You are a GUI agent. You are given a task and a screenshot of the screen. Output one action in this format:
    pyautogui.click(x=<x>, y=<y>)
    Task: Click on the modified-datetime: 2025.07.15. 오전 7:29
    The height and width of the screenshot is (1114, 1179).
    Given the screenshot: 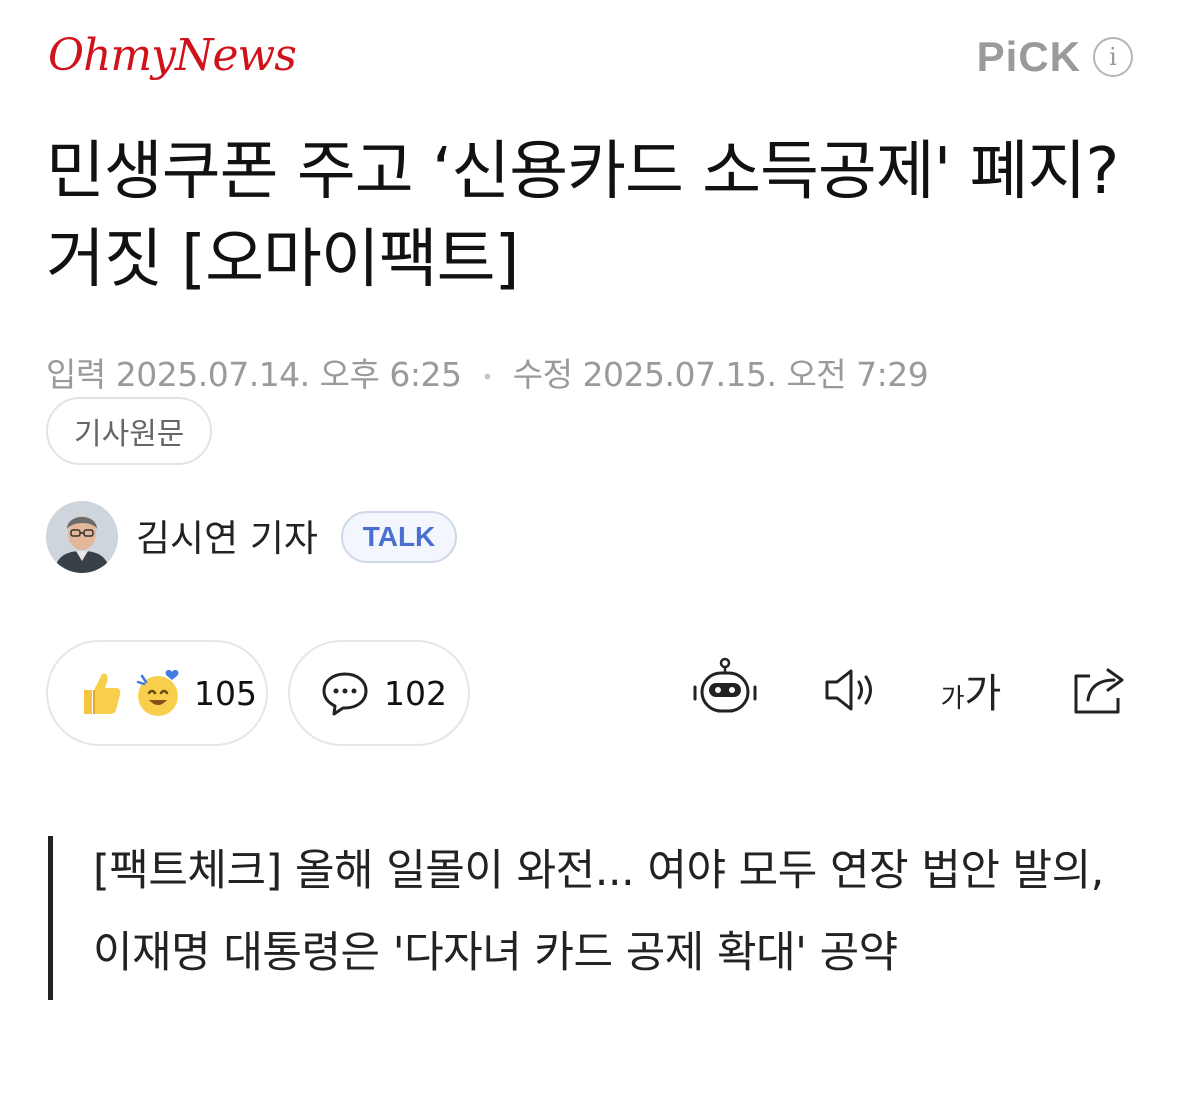 What is the action you would take?
    pyautogui.click(x=755, y=374)
    